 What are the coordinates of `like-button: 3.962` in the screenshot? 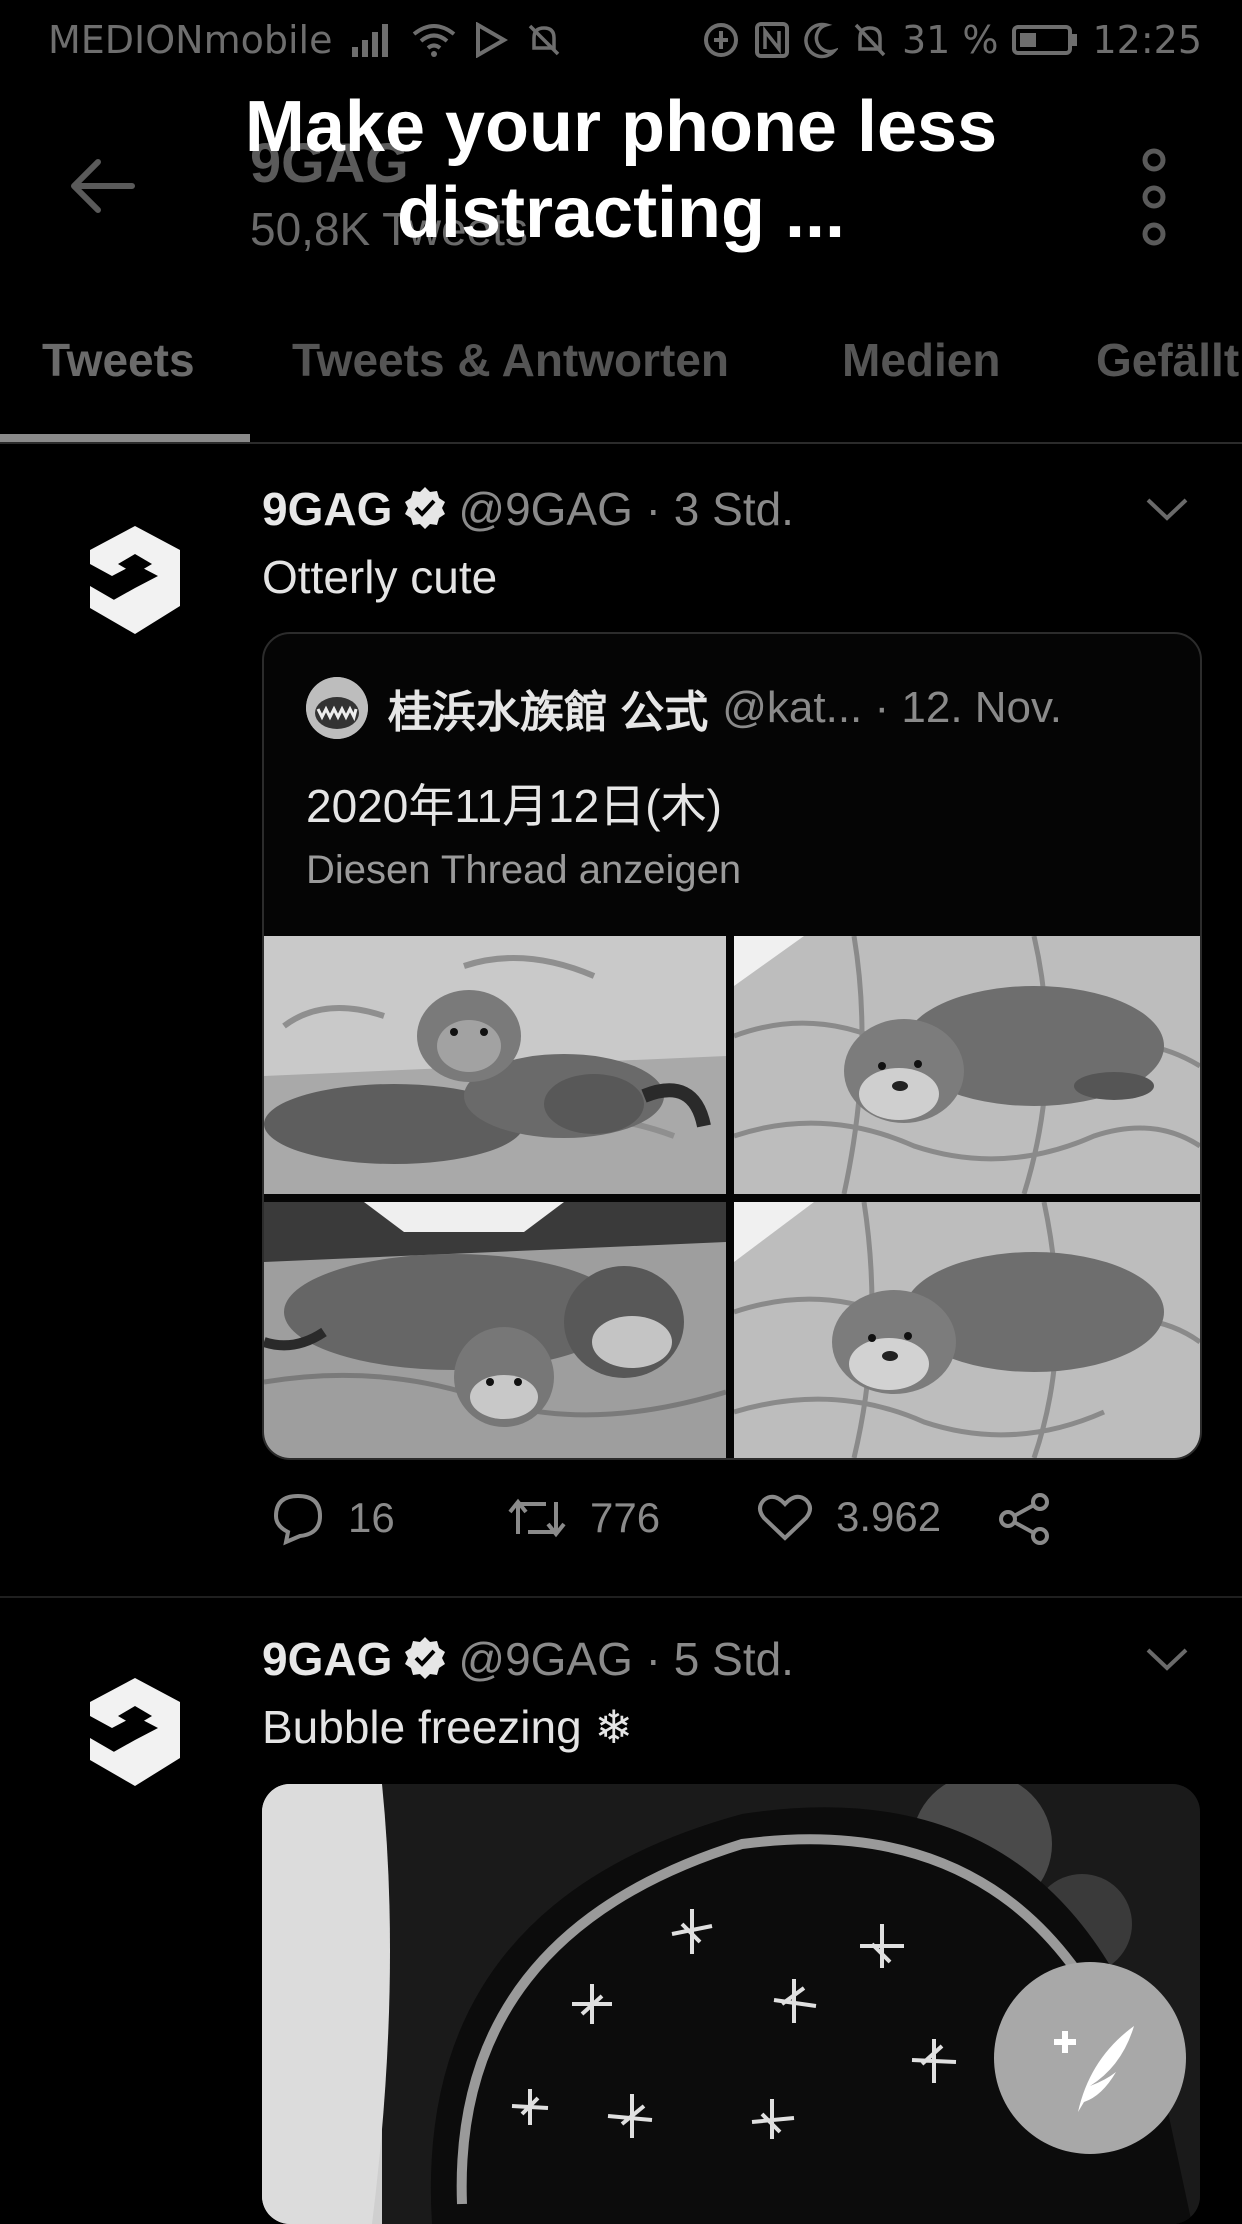 It's located at (848, 1517).